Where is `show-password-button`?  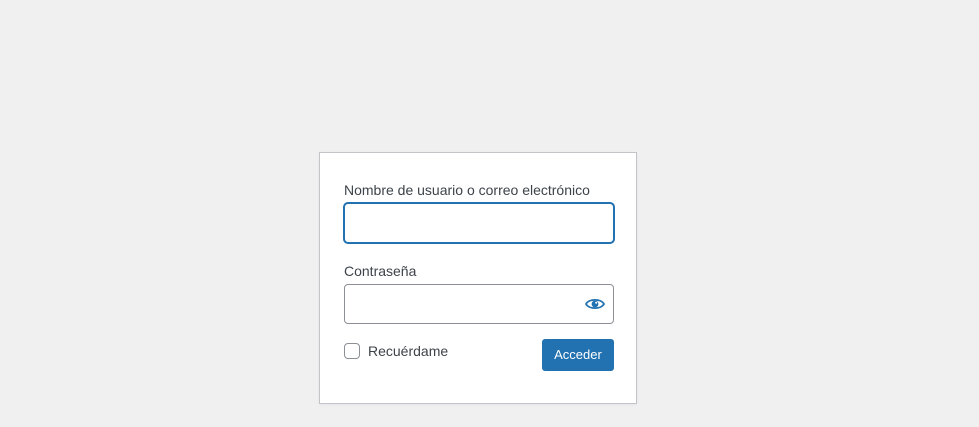
show-password-button is located at coordinates (595, 304).